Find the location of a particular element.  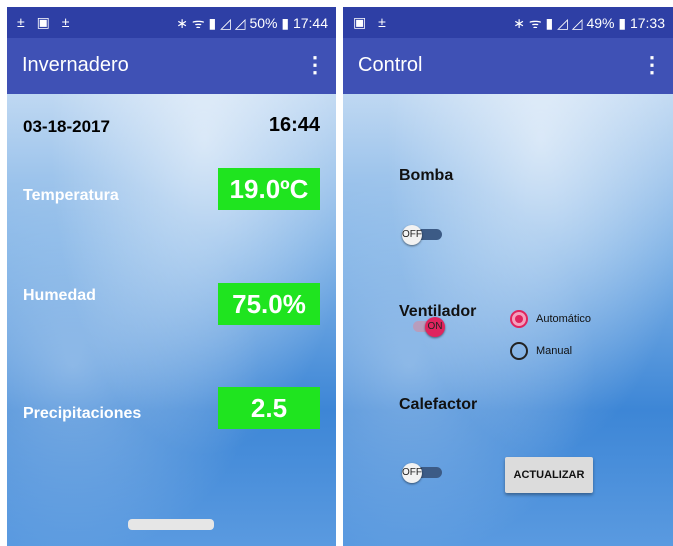

calefactor-switch: OFF is located at coordinates (422, 473).